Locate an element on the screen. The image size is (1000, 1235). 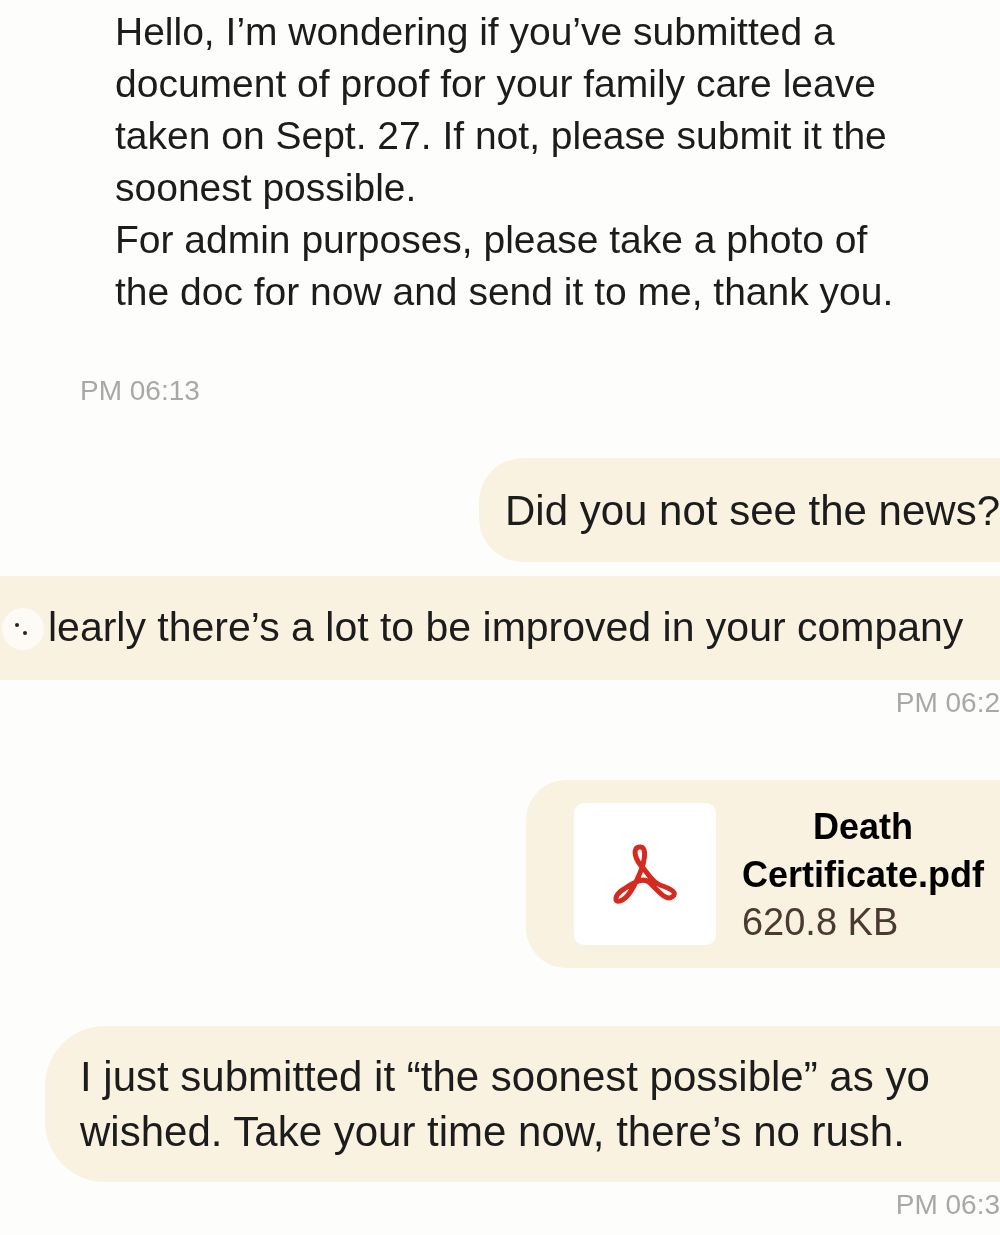
message-text: learly there’s a lot to be improved in your company is located at coordinates (506, 628).